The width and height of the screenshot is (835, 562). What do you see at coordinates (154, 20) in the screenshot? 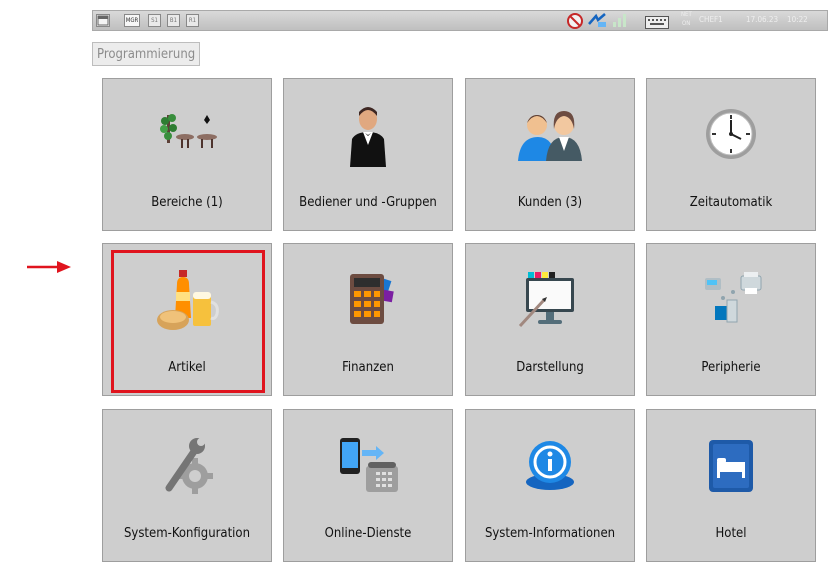
I see `slot-badge: S1` at bounding box center [154, 20].